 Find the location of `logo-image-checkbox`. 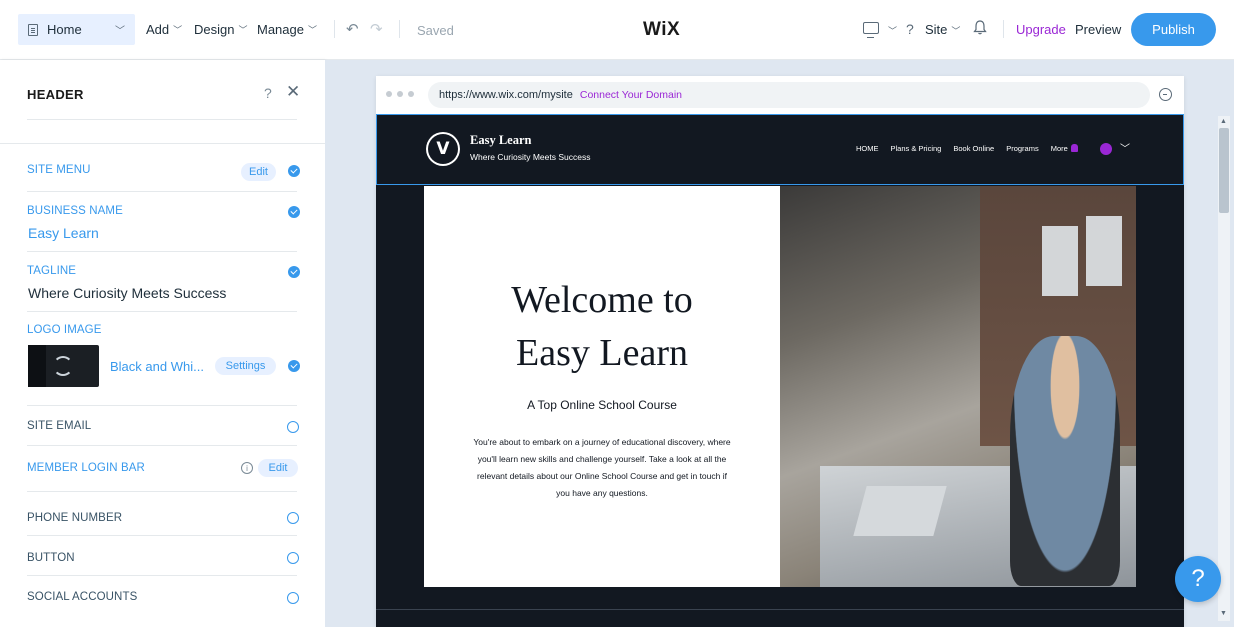

logo-image-checkbox is located at coordinates (294, 366).